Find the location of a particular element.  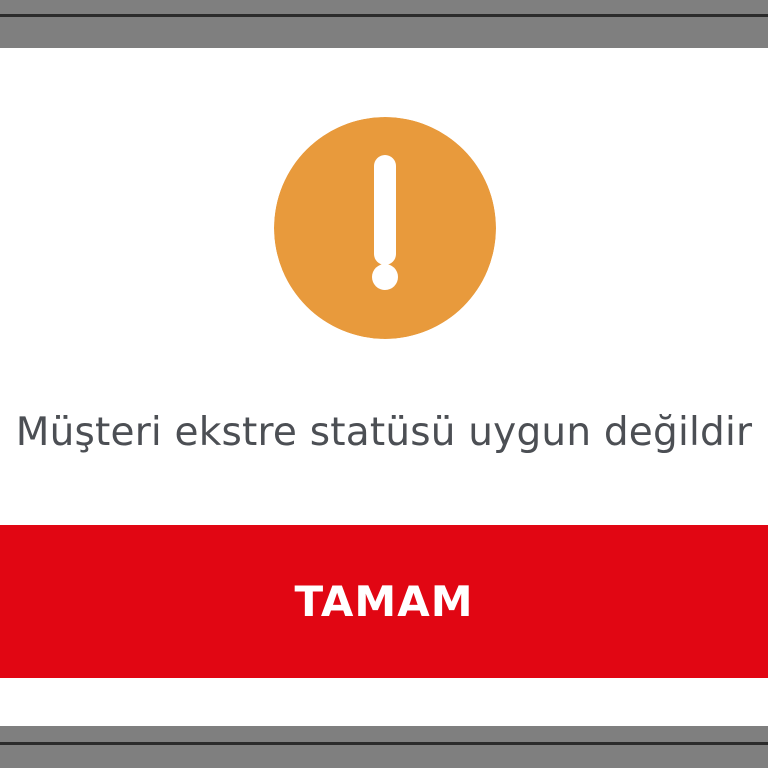

ok-button-label: TAMAM is located at coordinates (384, 601).